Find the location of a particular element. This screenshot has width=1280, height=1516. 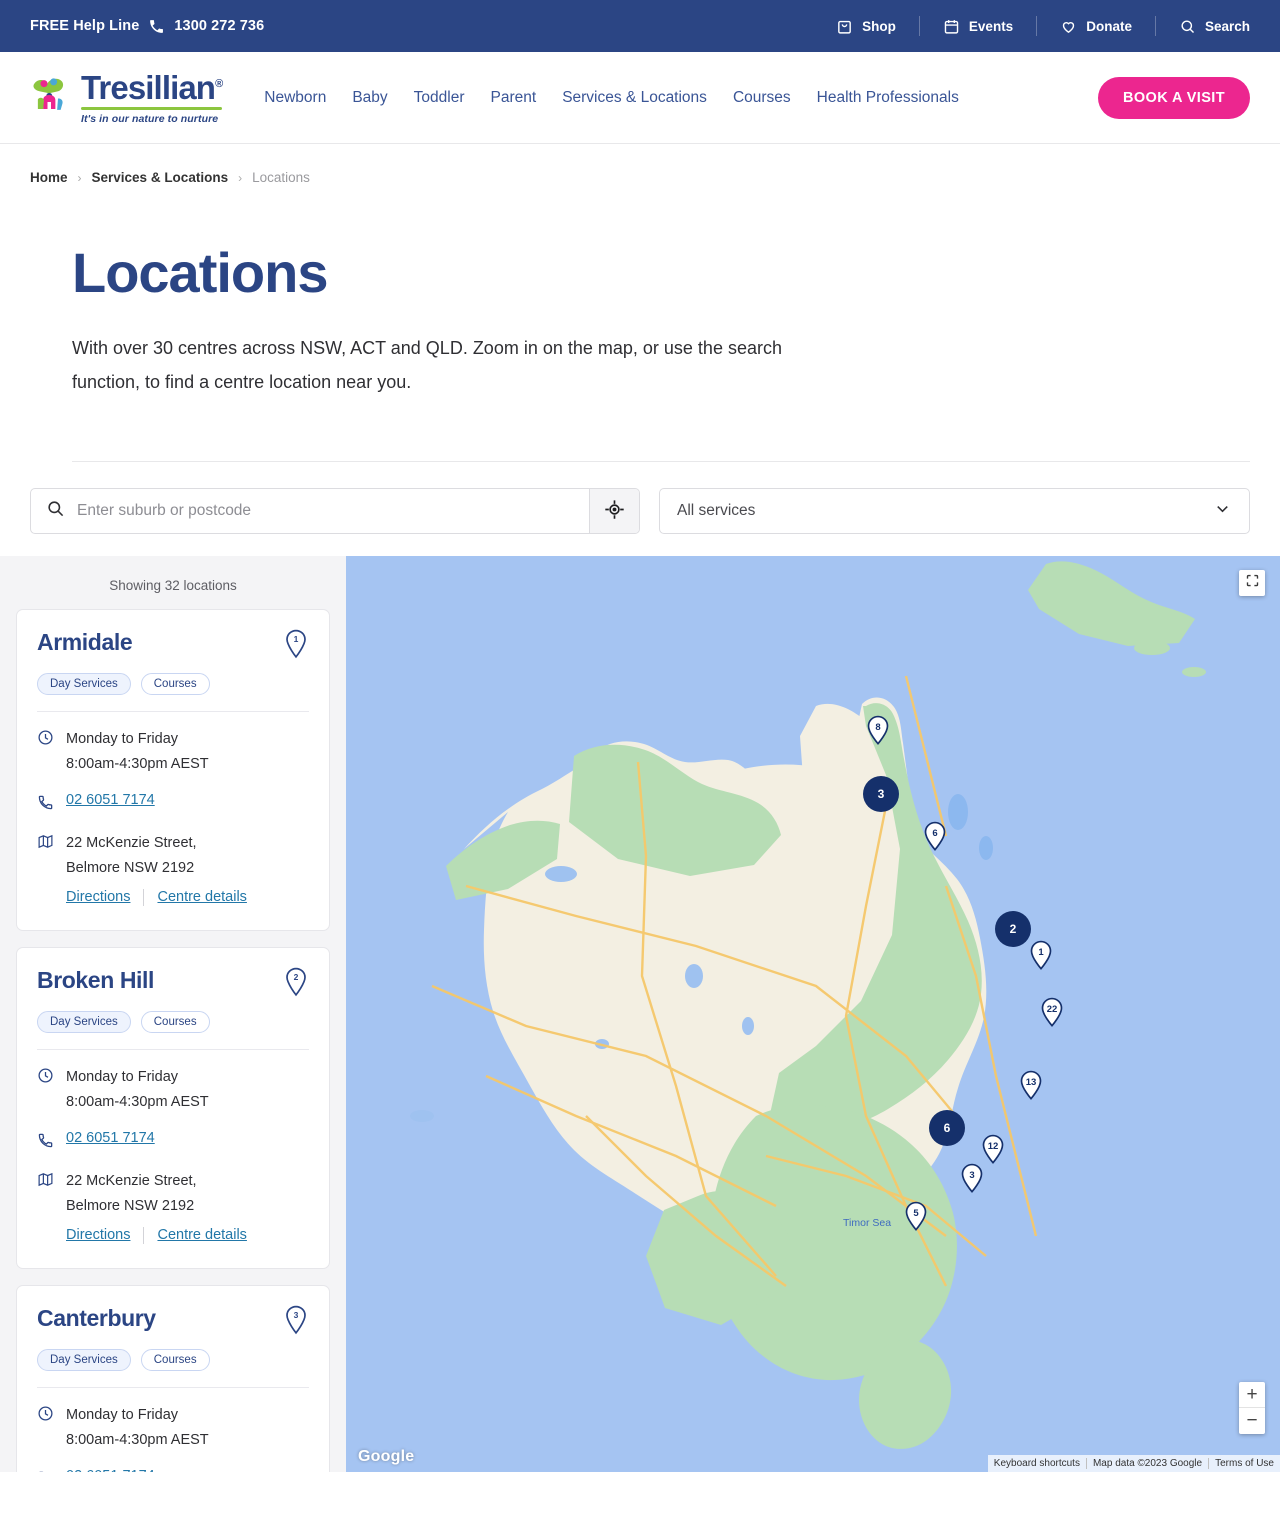

card-divider is located at coordinates (173, 712).